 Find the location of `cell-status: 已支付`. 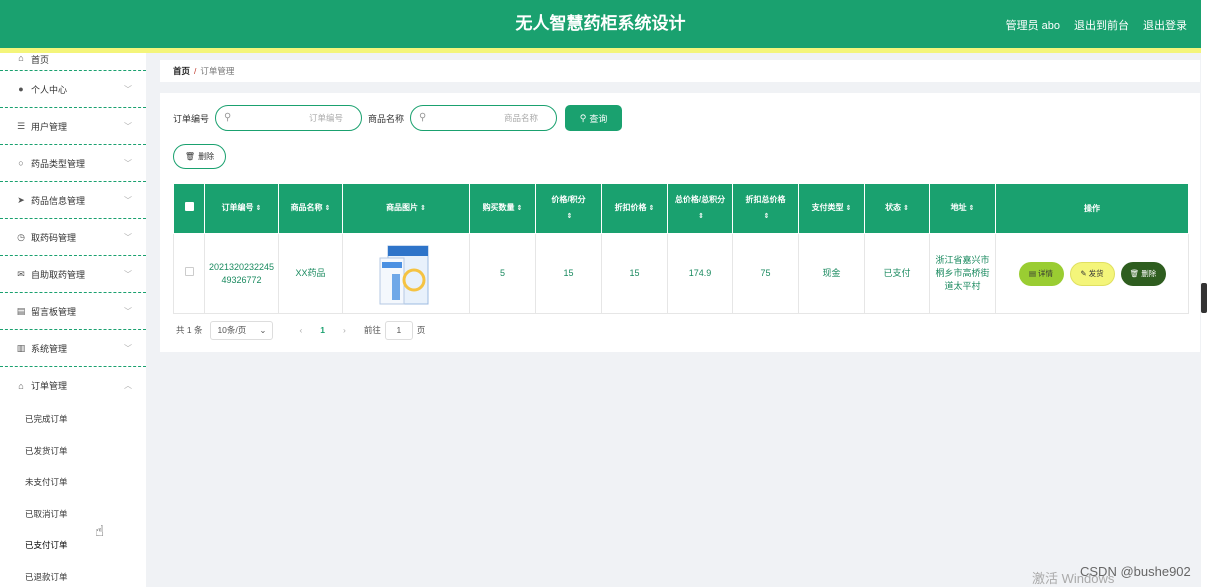

cell-status: 已支付 is located at coordinates (897, 273).